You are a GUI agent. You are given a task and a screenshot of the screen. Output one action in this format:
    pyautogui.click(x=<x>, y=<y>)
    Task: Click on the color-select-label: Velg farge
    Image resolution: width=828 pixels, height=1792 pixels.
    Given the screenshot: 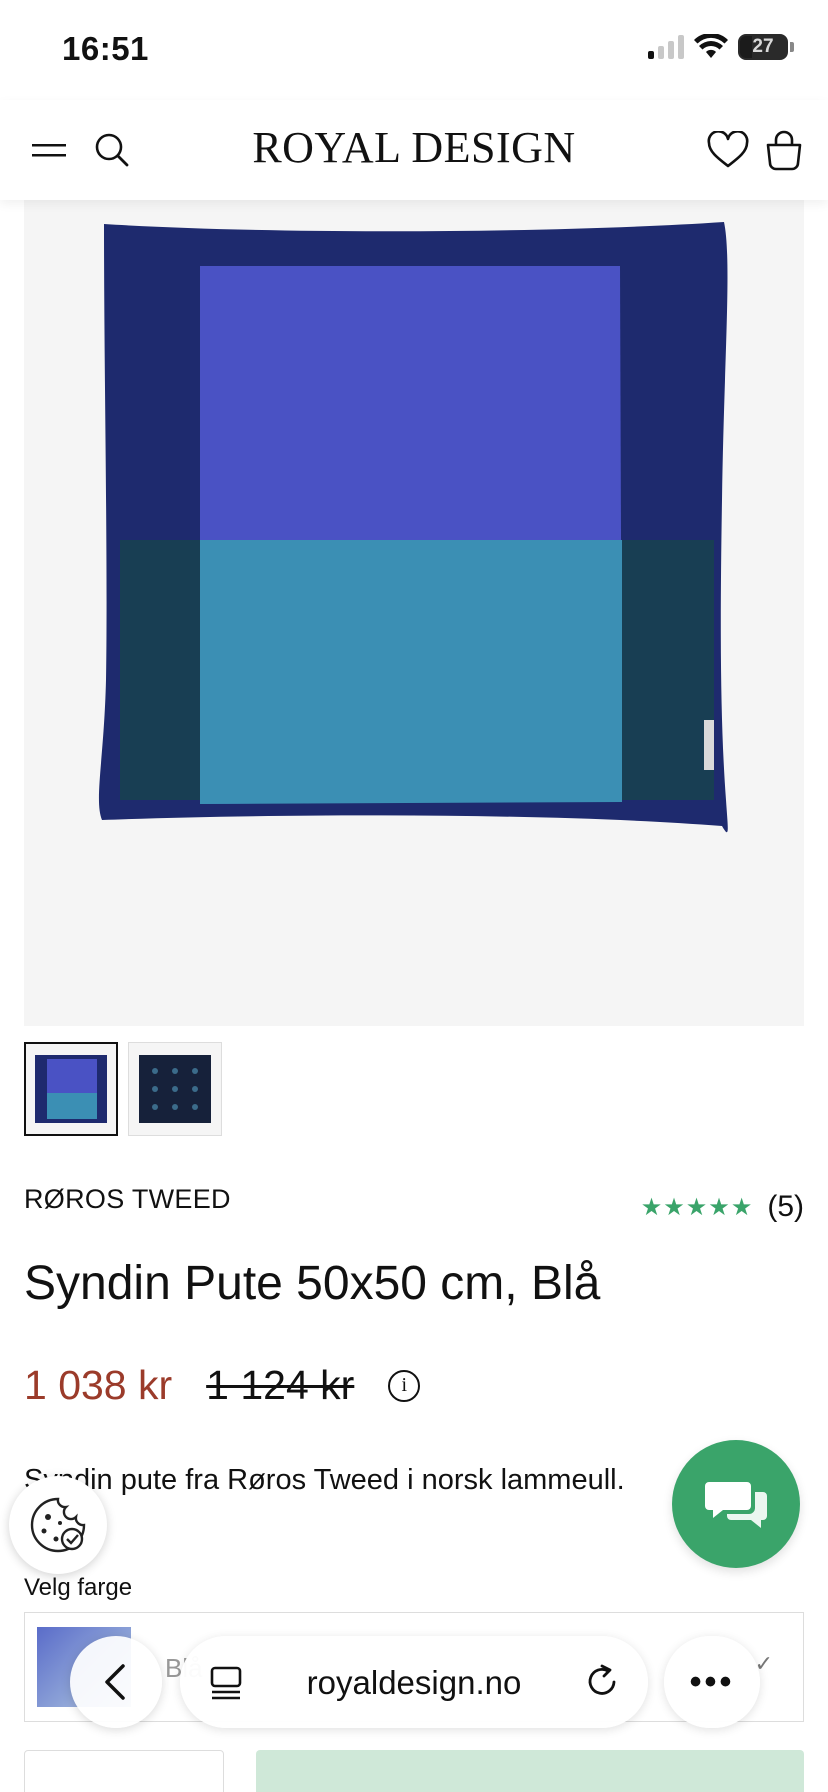 What is the action you would take?
    pyautogui.click(x=78, y=1587)
    